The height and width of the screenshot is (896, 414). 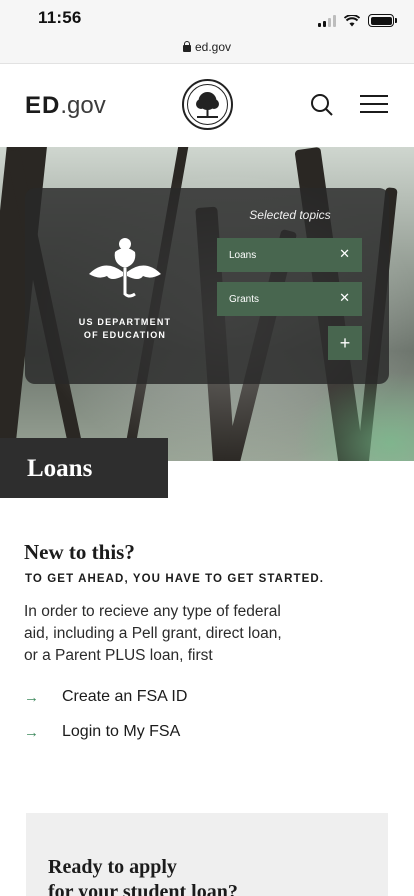 I want to click on department-name: US DEPARTMENT OF EDUCATION, so click(x=125, y=329).